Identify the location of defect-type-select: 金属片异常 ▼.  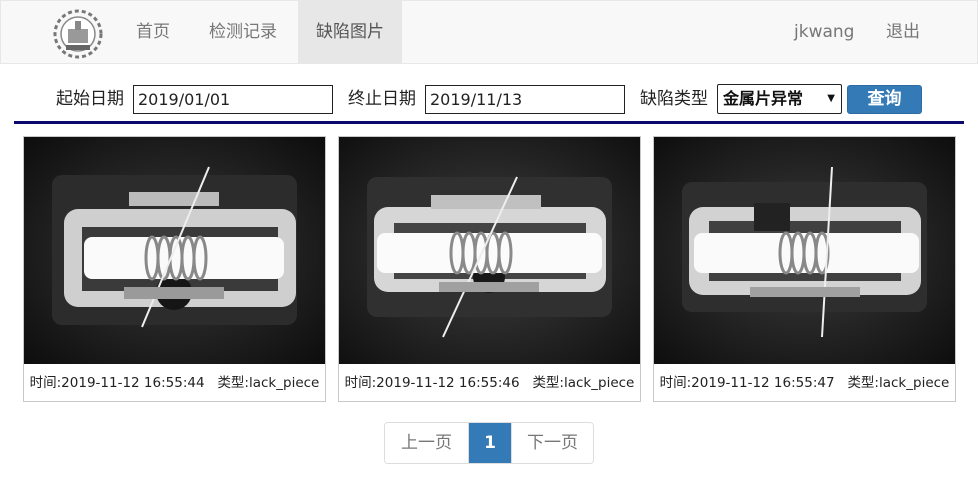
(779, 99).